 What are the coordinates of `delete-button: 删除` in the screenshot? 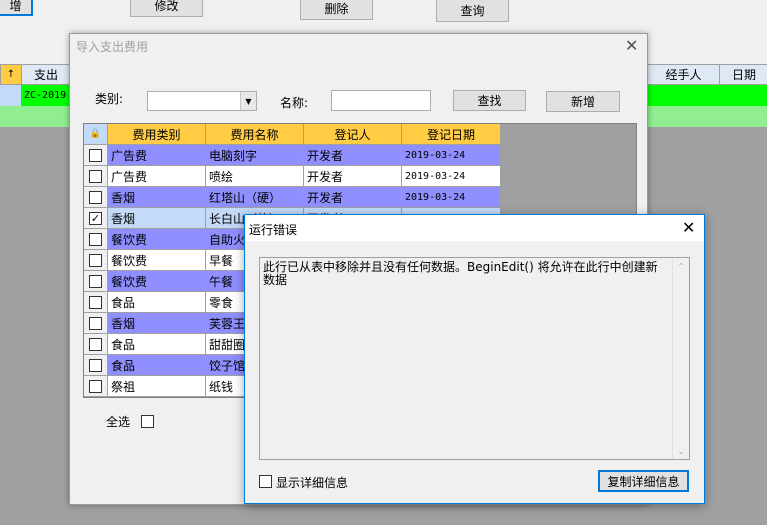 It's located at (336, 10).